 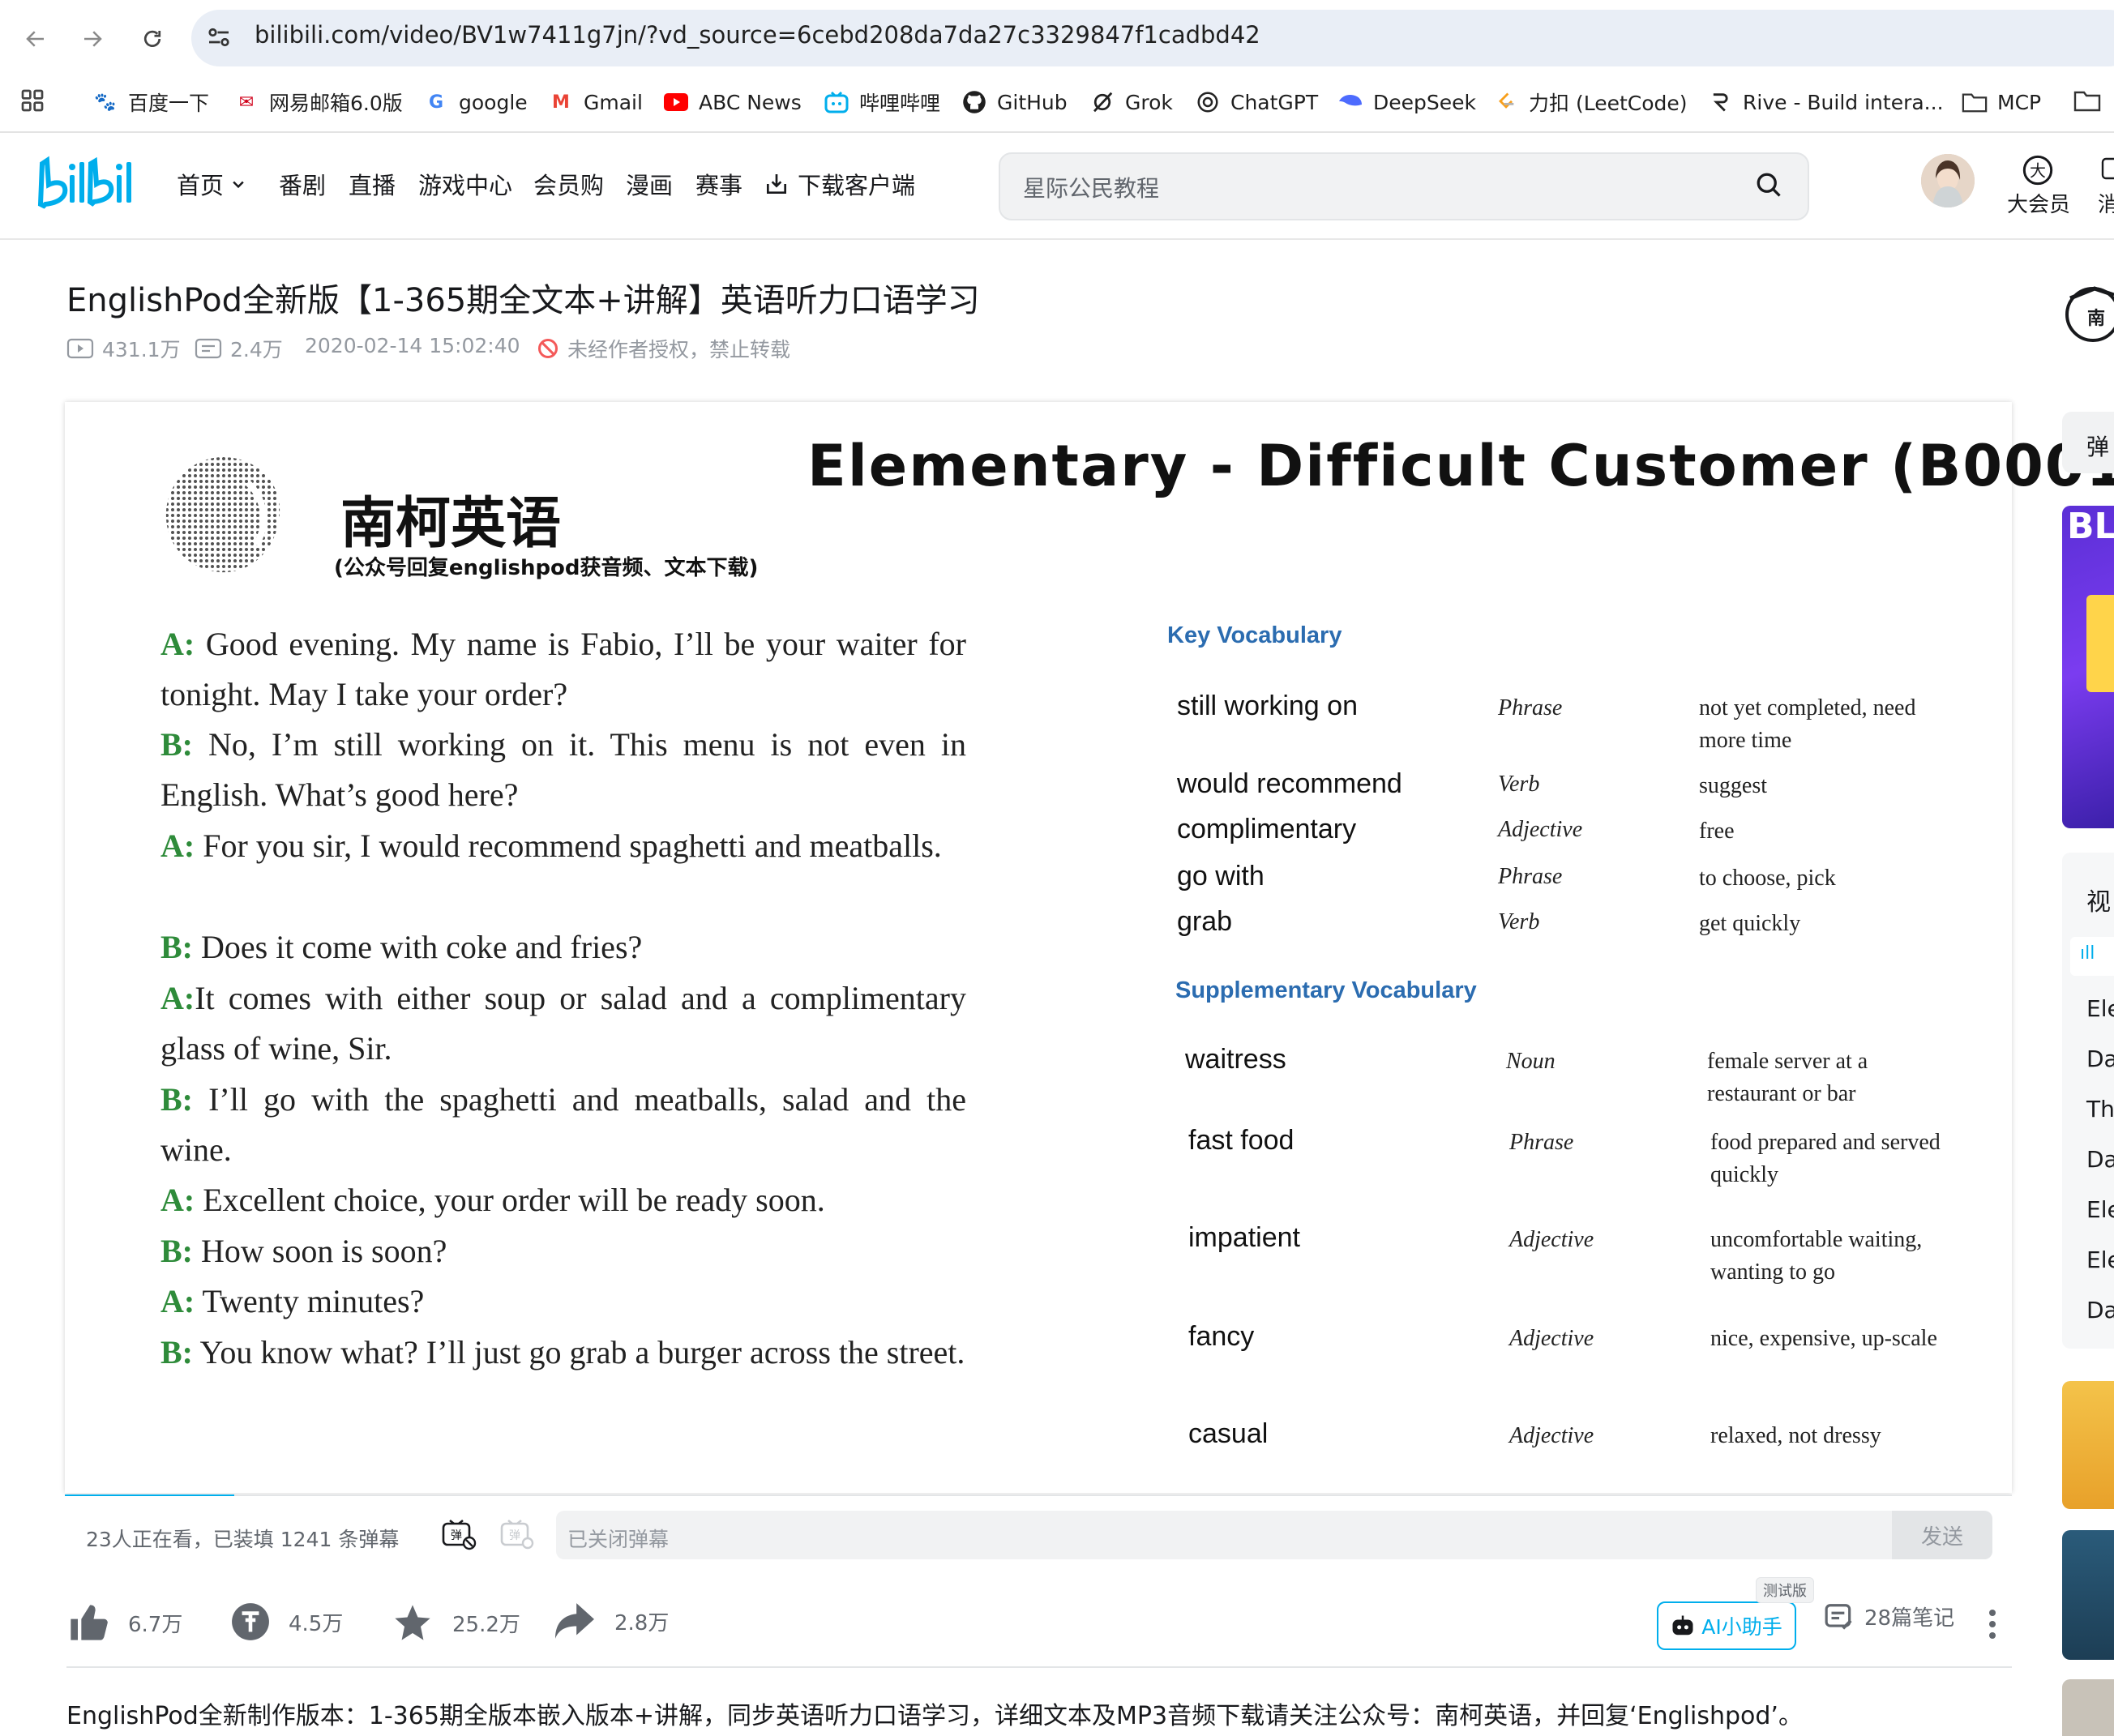 What do you see at coordinates (303, 184) in the screenshot?
I see `nav-bangumi: 番剧` at bounding box center [303, 184].